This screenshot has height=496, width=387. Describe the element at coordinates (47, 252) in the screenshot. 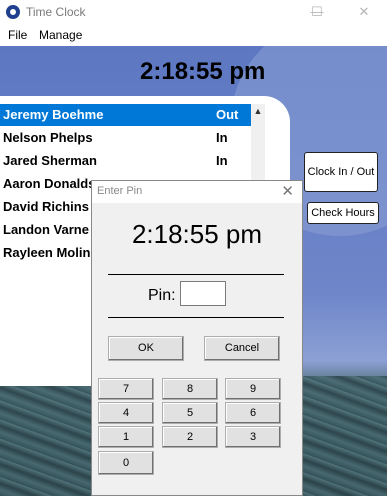

I see `employee-name: Rayleen Molin` at that location.